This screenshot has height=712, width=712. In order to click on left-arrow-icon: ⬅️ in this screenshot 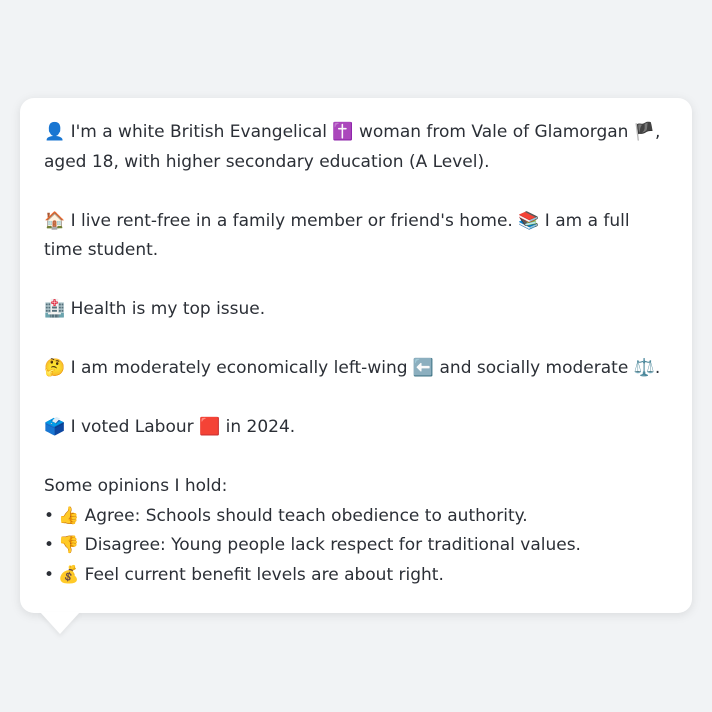, I will do `click(423, 368)`.